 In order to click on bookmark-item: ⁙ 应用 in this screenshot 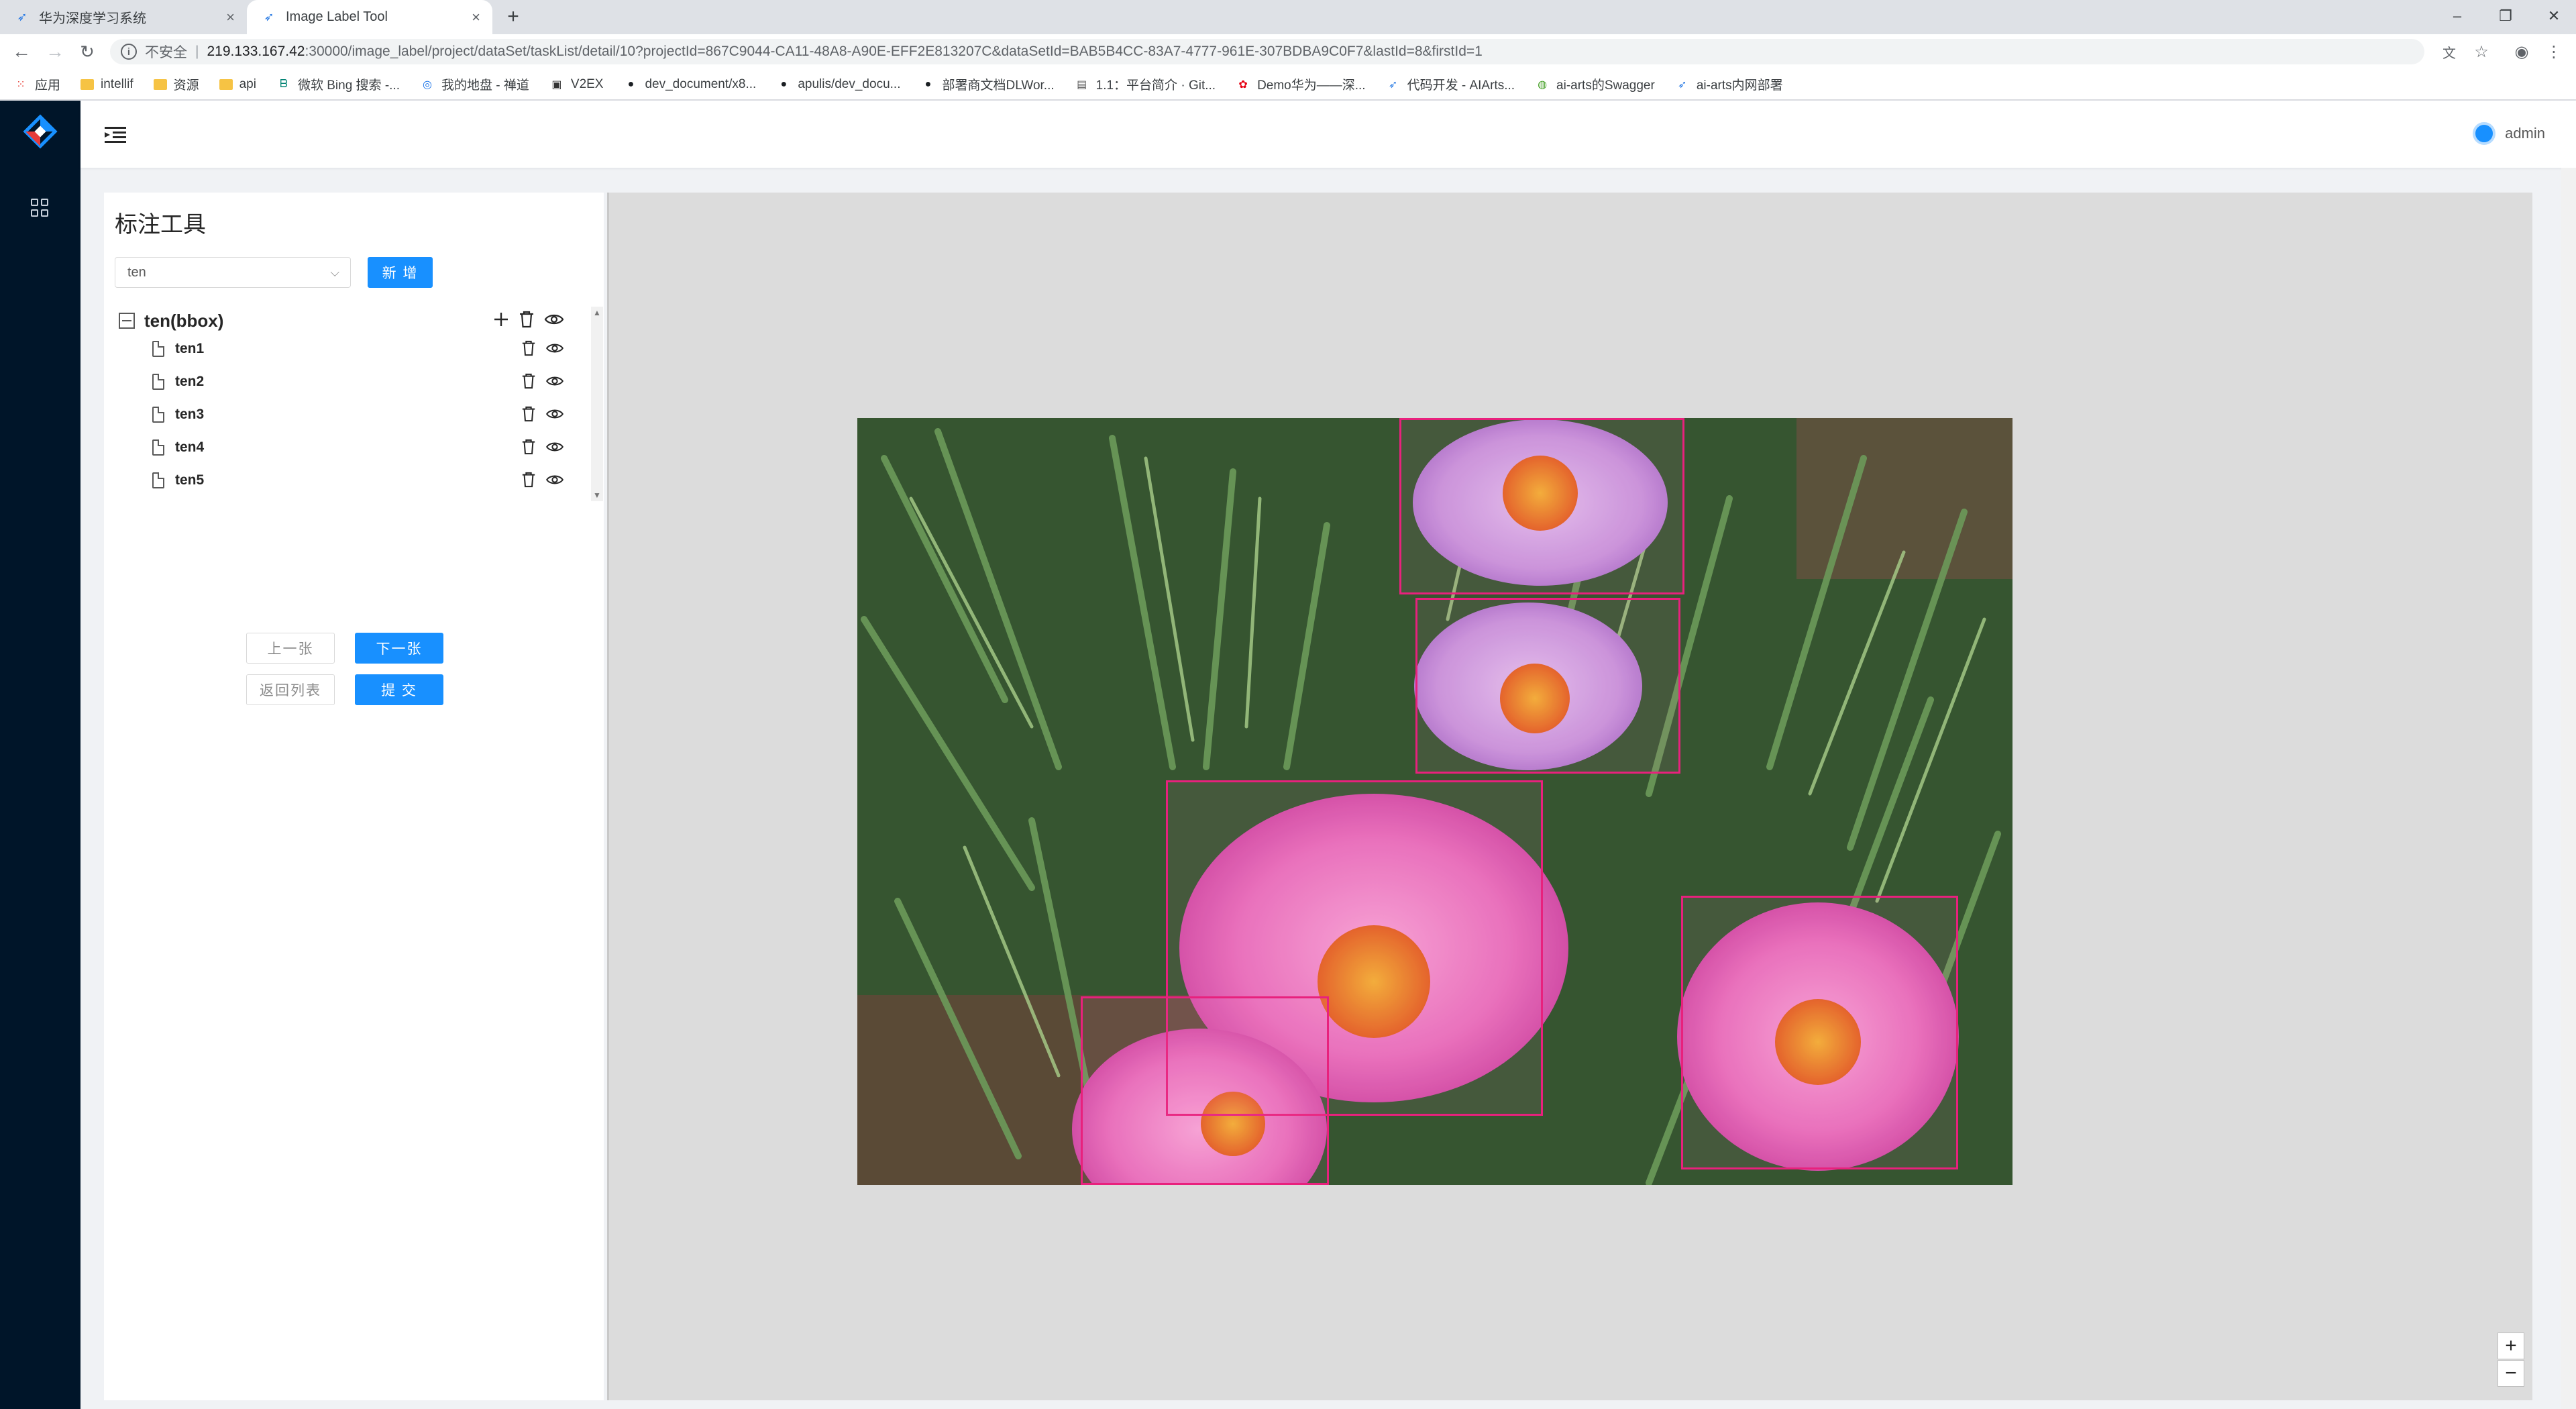, I will do `click(36, 84)`.